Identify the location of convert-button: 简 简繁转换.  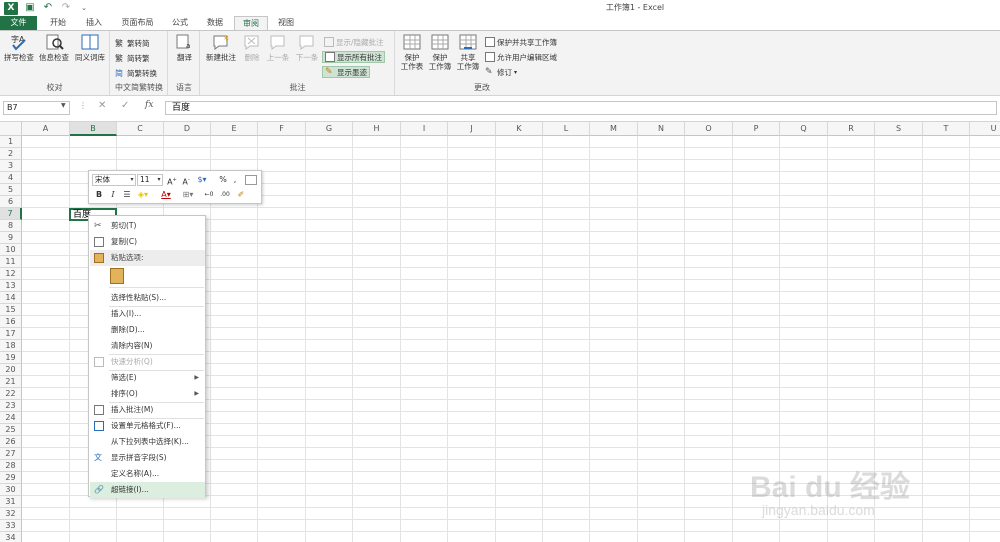
(136, 73).